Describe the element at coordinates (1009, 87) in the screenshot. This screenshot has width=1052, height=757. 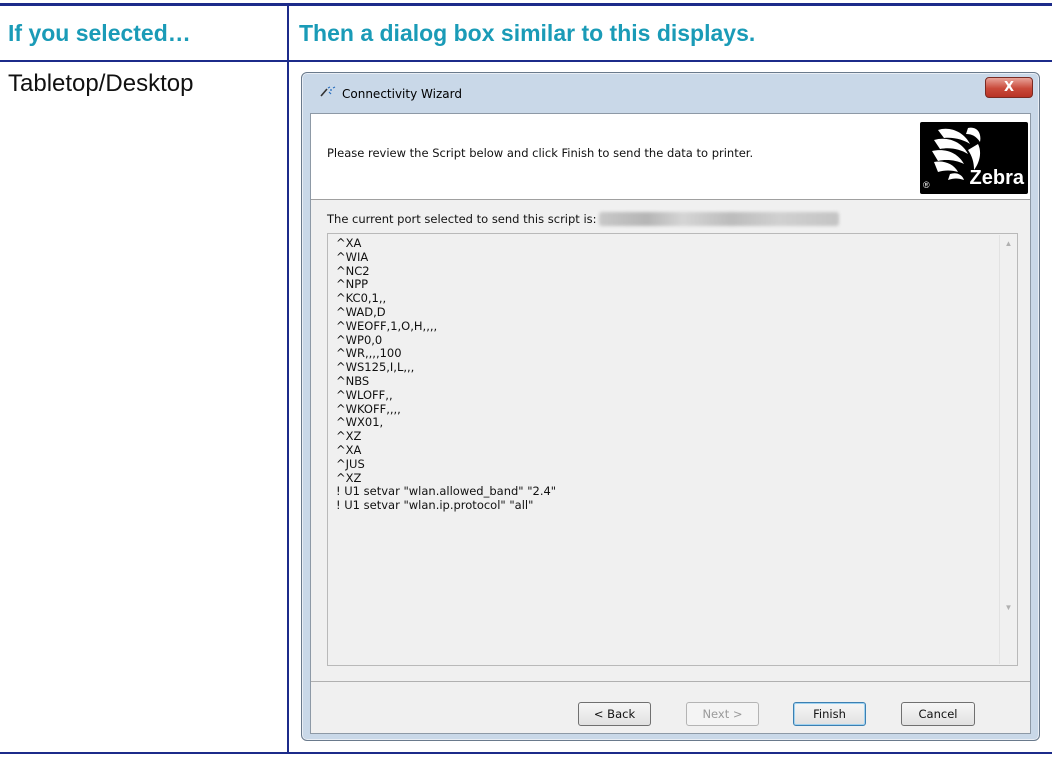
I see `close-button: X` at that location.